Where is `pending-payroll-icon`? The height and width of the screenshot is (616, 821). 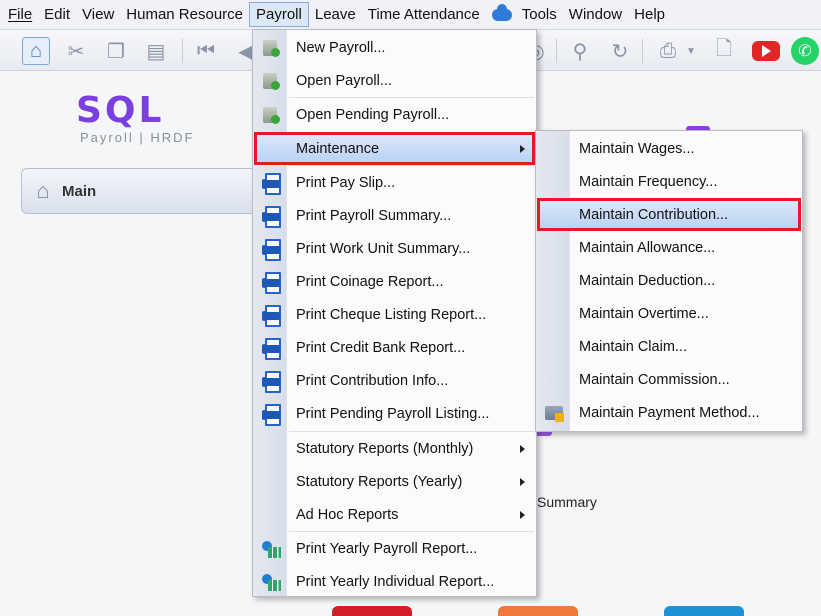 pending-payroll-icon is located at coordinates (271, 115).